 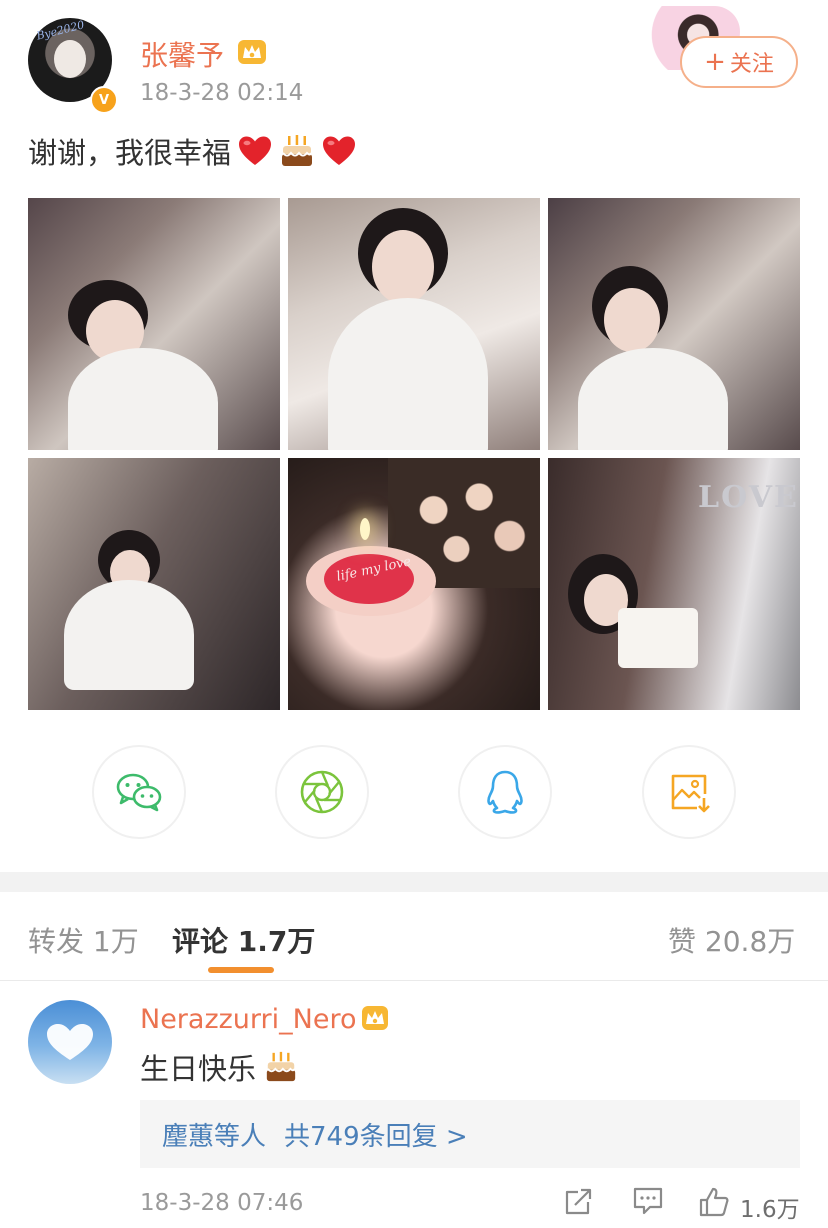 I want to click on cloud-heart-icon, so click(x=70, y=1042).